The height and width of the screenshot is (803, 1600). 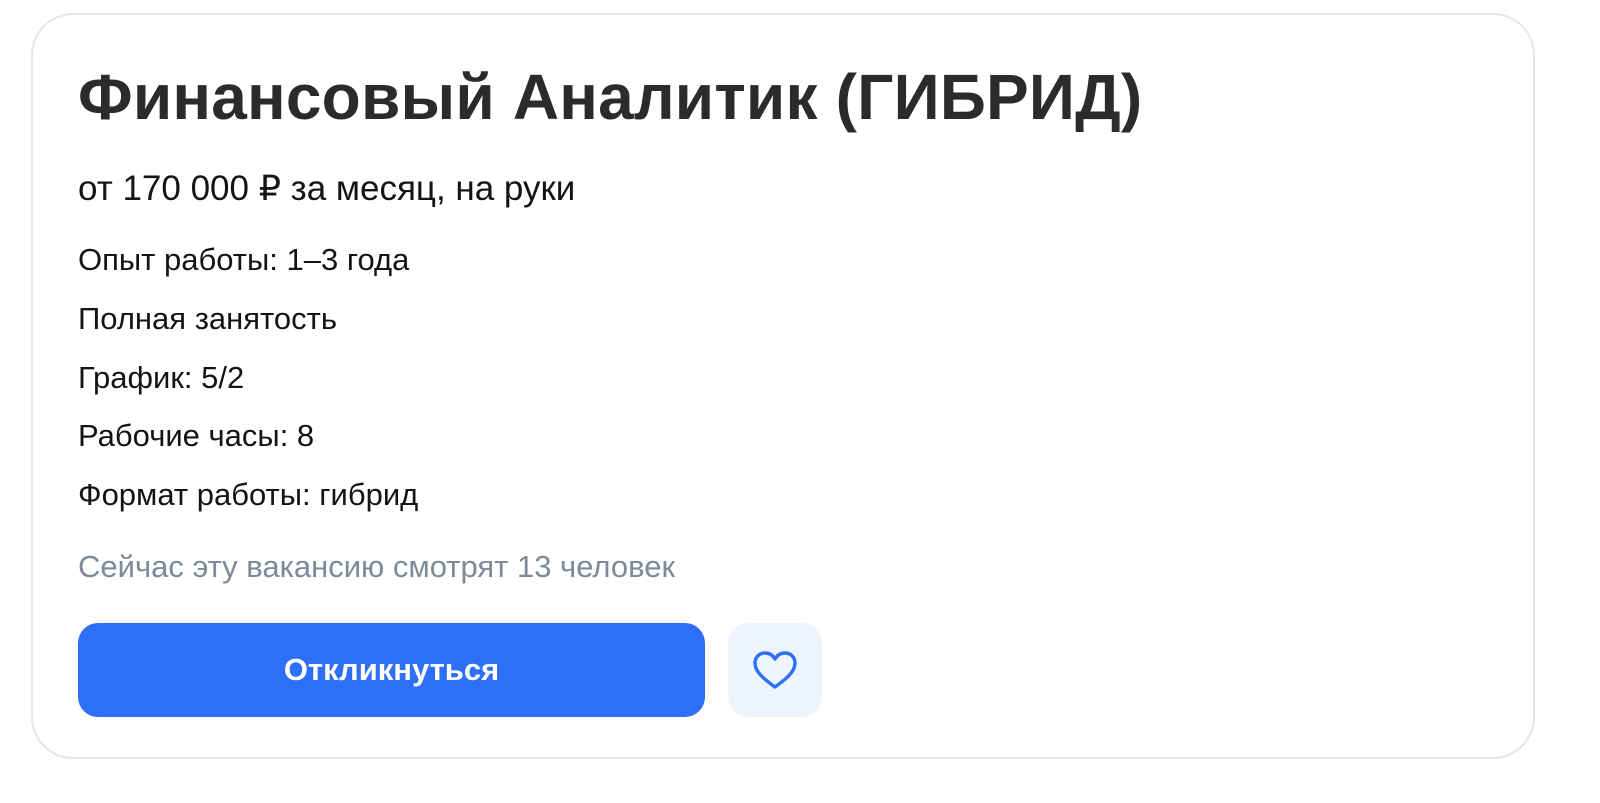 What do you see at coordinates (610, 97) in the screenshot?
I see `vacancy-title: Финансовый Аналитик (ГИБРИД)` at bounding box center [610, 97].